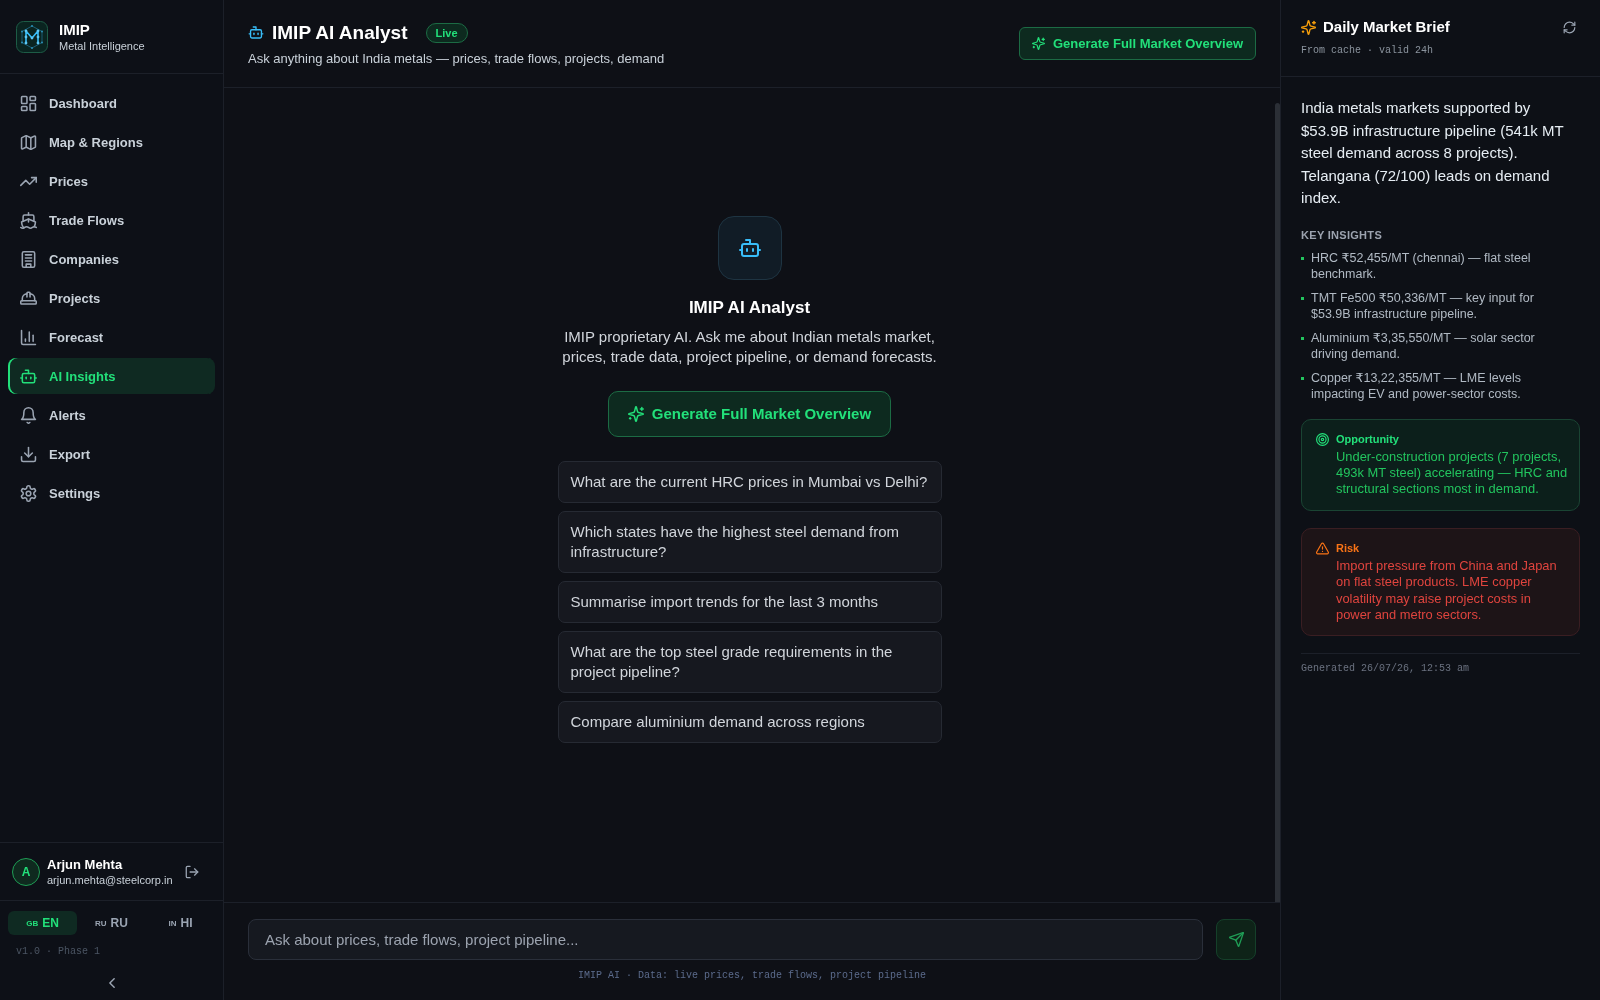 The height and width of the screenshot is (1000, 1600). What do you see at coordinates (1348, 547) in the screenshot?
I see `callout-title: Risk` at bounding box center [1348, 547].